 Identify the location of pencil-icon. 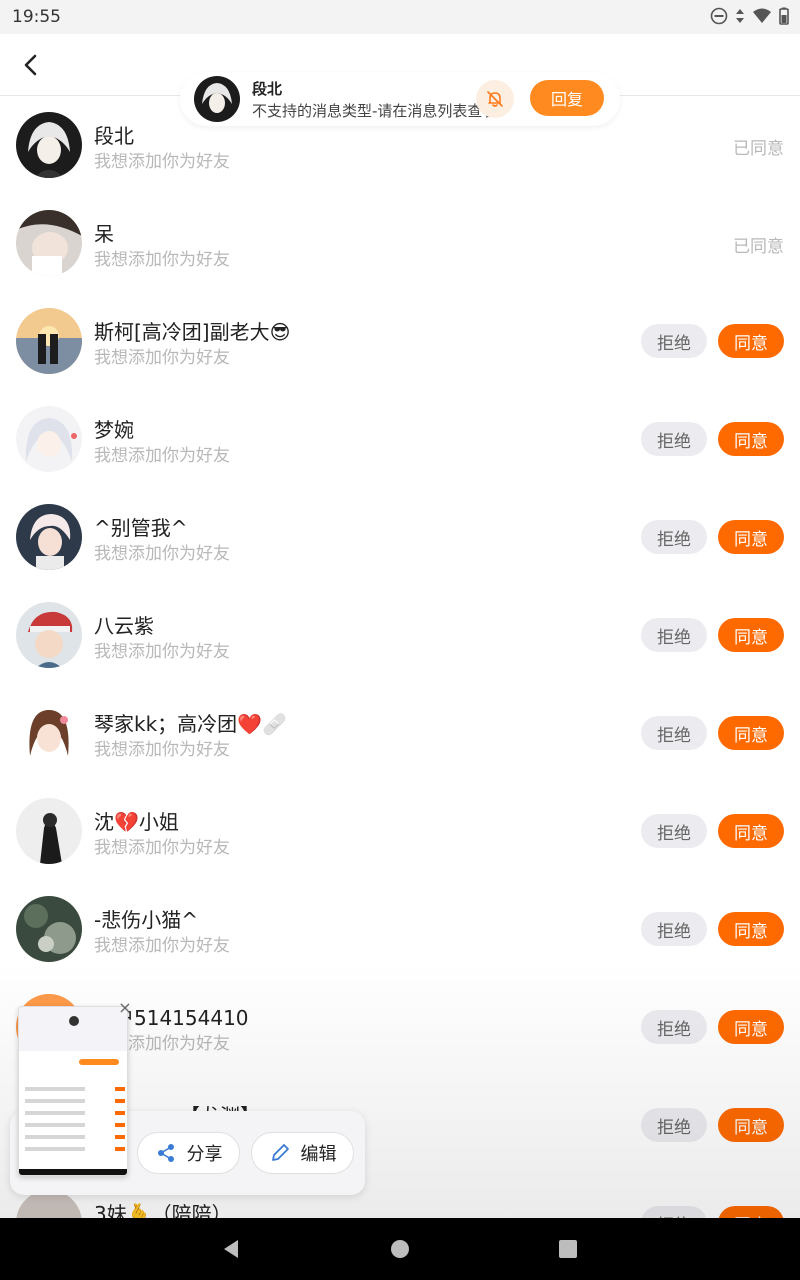
(280, 1152).